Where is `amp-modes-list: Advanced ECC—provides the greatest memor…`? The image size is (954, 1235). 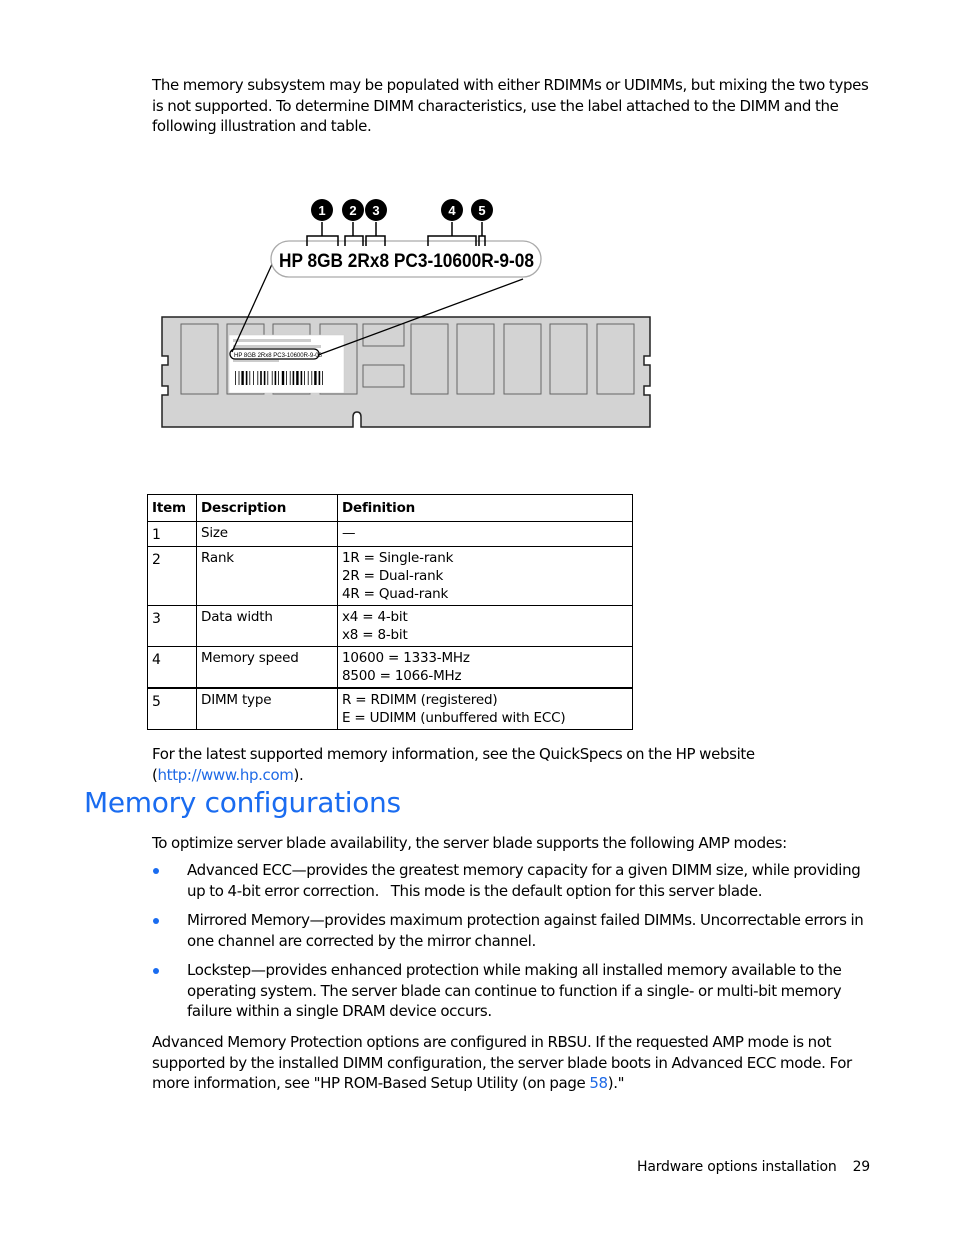
amp-modes-list: Advanced ECC—provides the greatest memor… is located at coordinates (512, 945).